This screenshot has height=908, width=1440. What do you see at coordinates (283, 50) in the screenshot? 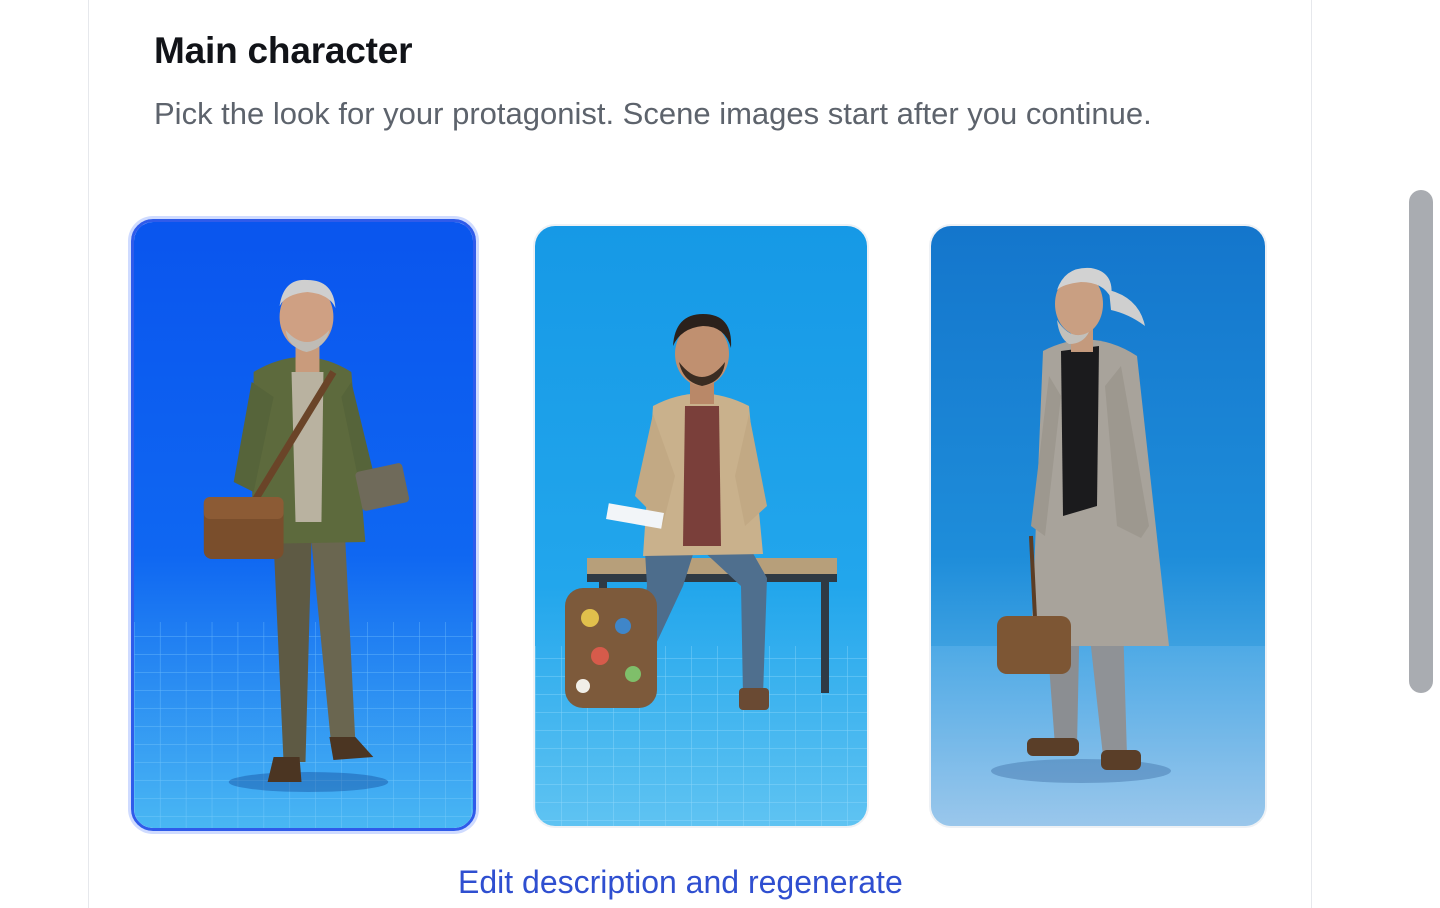
I see `section-title: Main character` at bounding box center [283, 50].